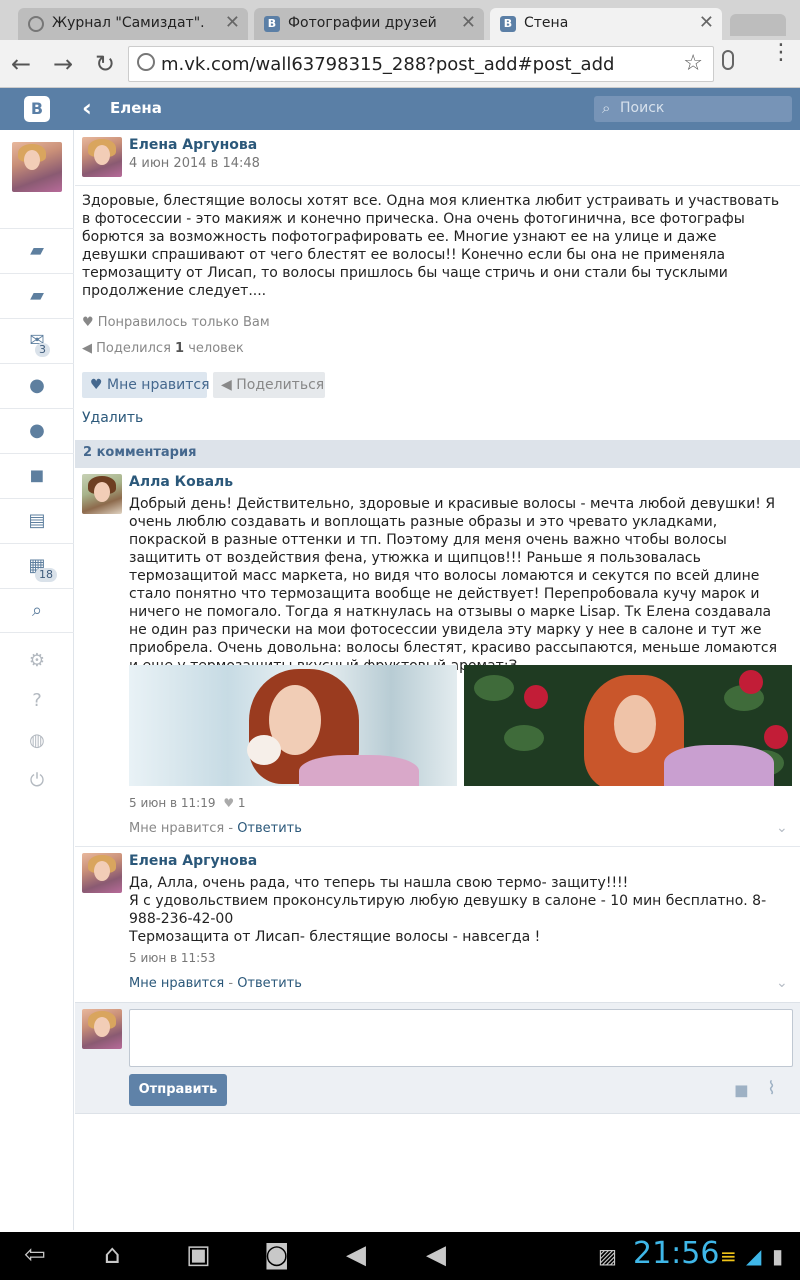 The height and width of the screenshot is (1280, 800). Describe the element at coordinates (112, 418) in the screenshot. I see `delete-link: Удалить` at that location.